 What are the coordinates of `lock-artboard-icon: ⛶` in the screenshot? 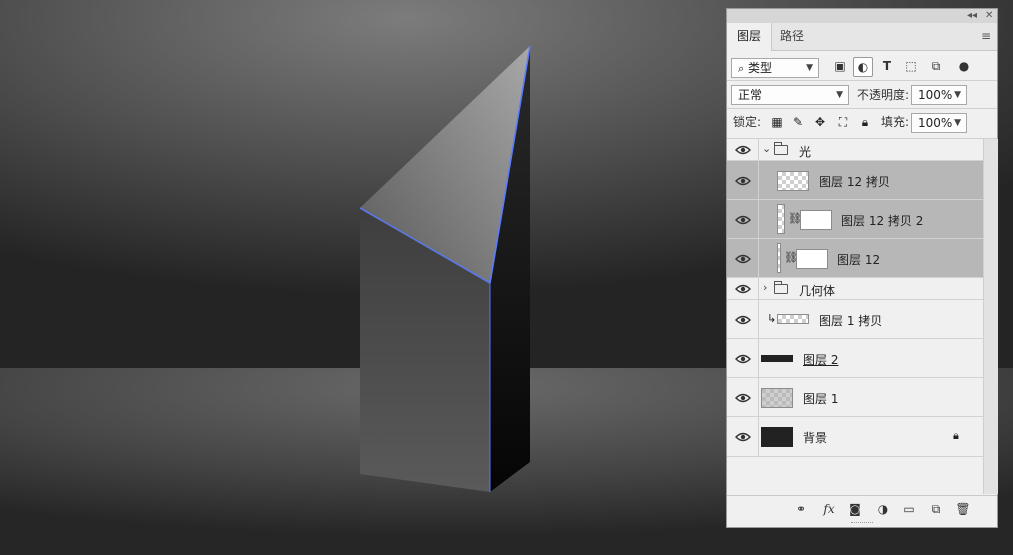 It's located at (843, 122).